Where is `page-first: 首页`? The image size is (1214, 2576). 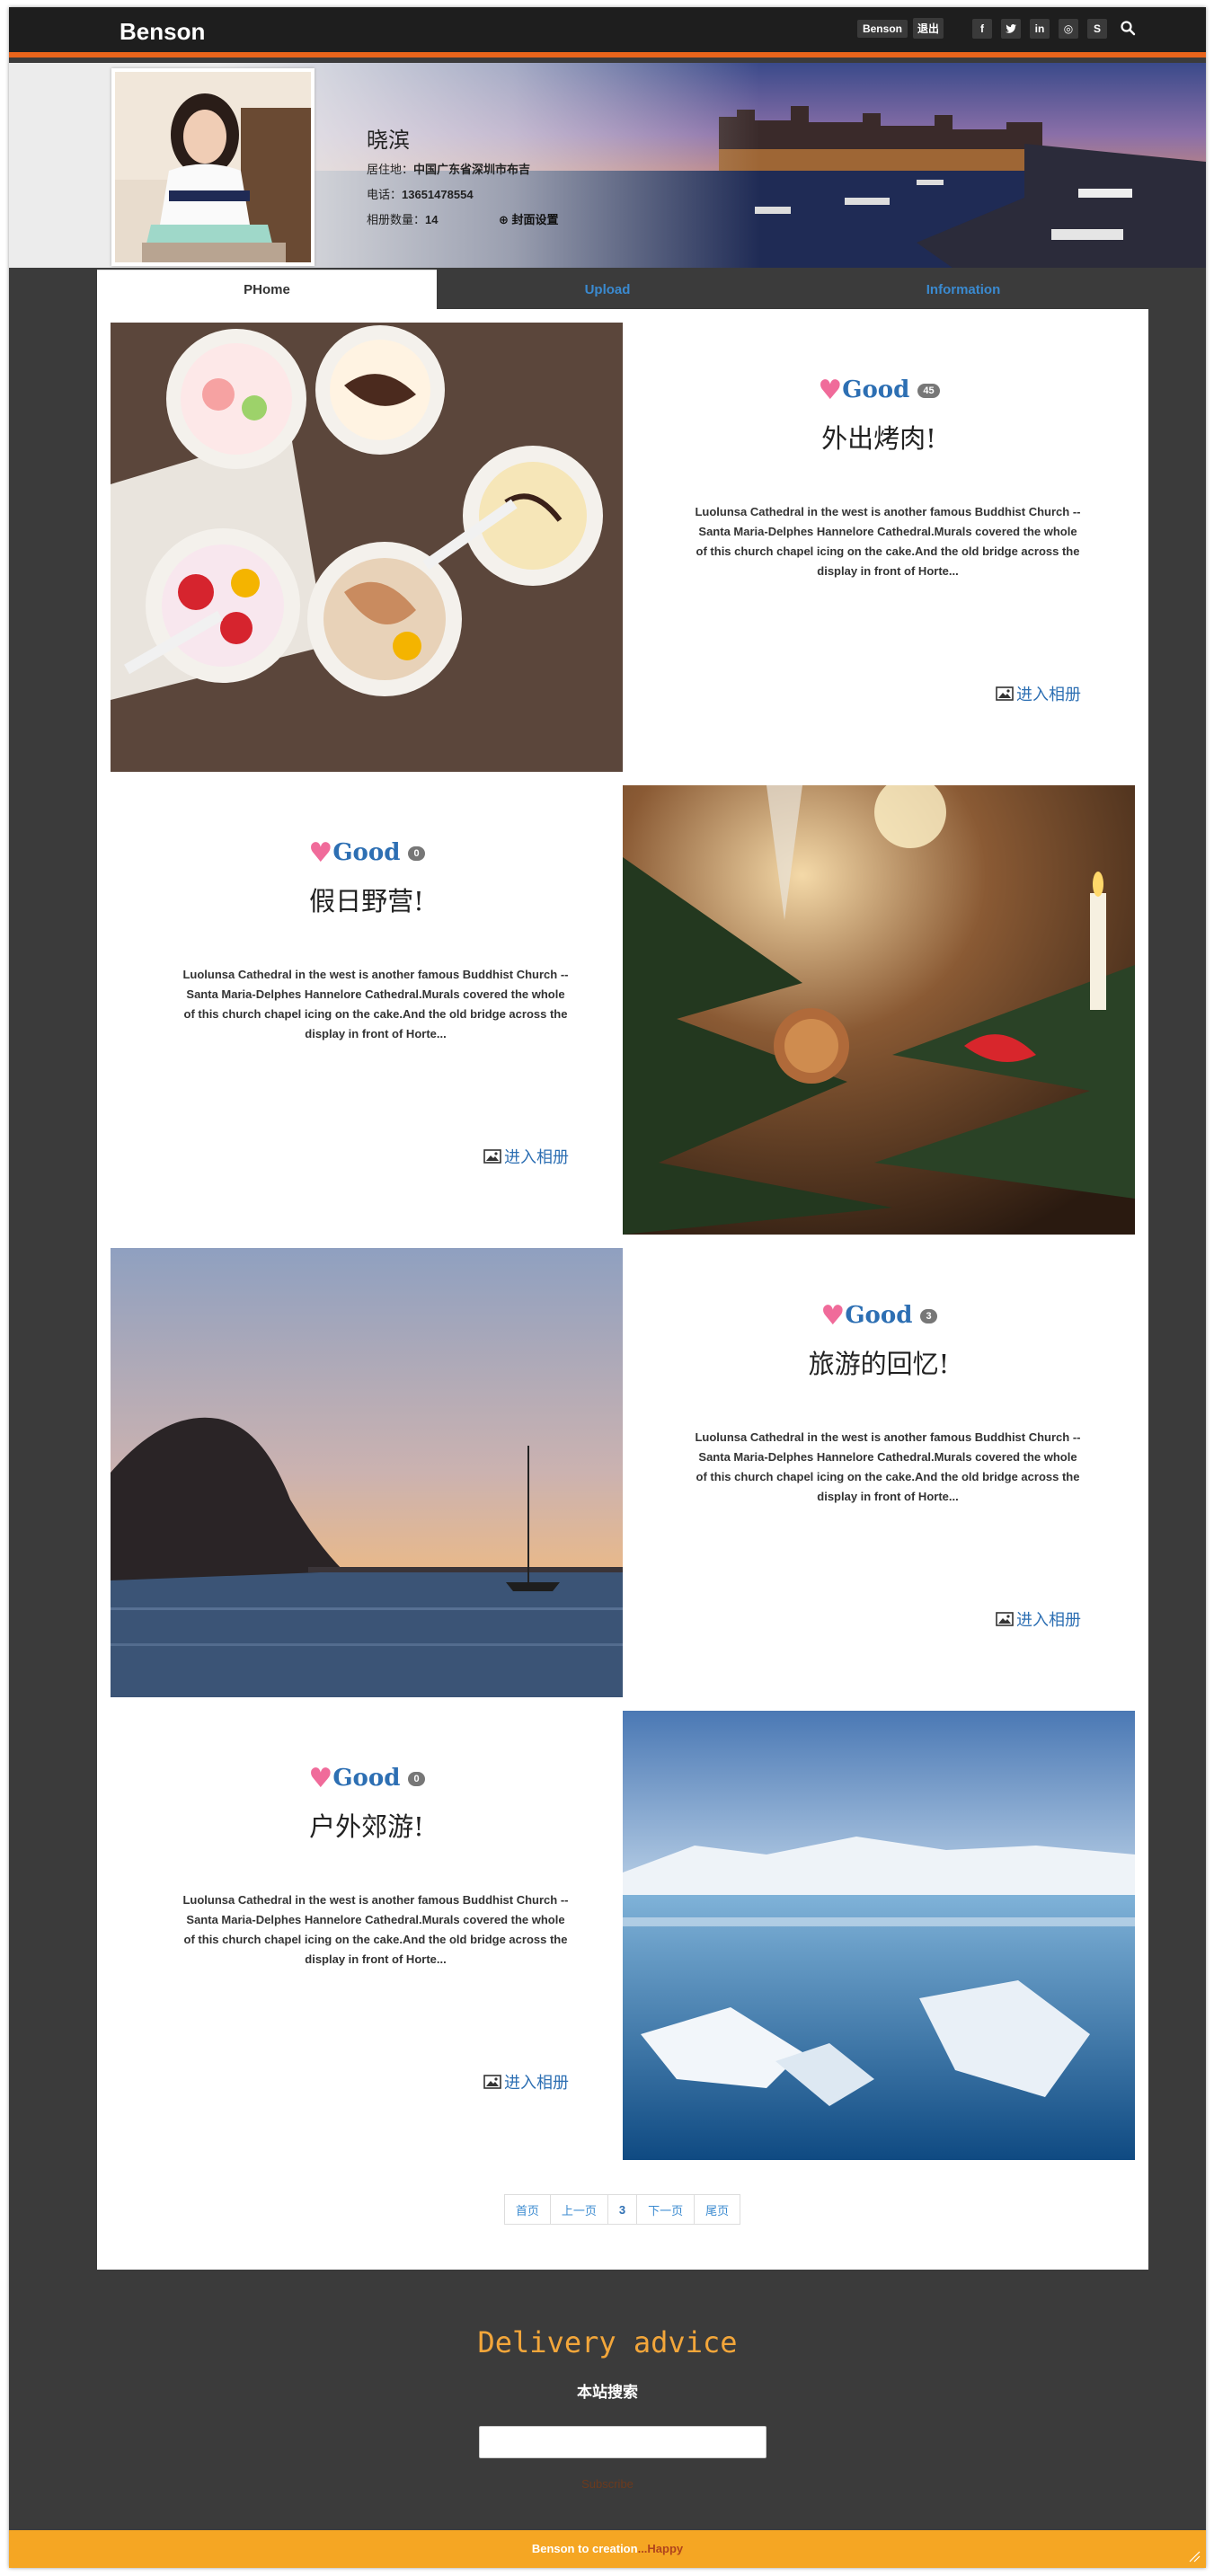
page-first: 首页 is located at coordinates (527, 2209).